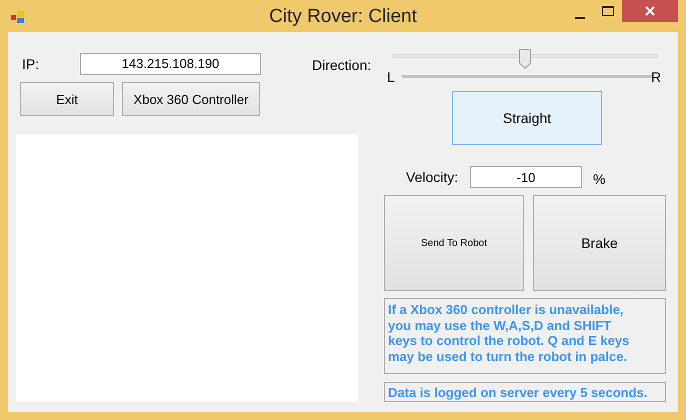 The width and height of the screenshot is (686, 420). Describe the element at coordinates (580, 18) in the screenshot. I see `minimize-icon` at that location.